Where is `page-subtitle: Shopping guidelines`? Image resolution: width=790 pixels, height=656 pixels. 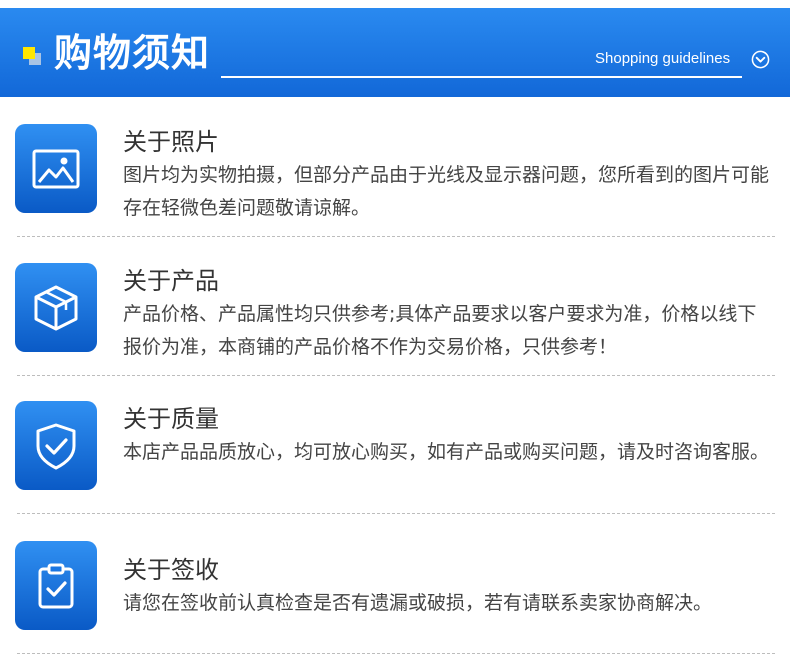
page-subtitle: Shopping guidelines is located at coordinates (663, 58).